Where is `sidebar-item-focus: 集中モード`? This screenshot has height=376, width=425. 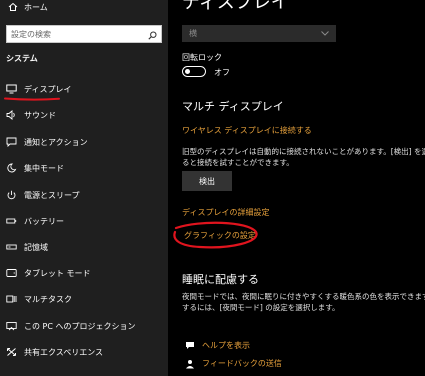 sidebar-item-focus: 集中モード is located at coordinates (84, 168).